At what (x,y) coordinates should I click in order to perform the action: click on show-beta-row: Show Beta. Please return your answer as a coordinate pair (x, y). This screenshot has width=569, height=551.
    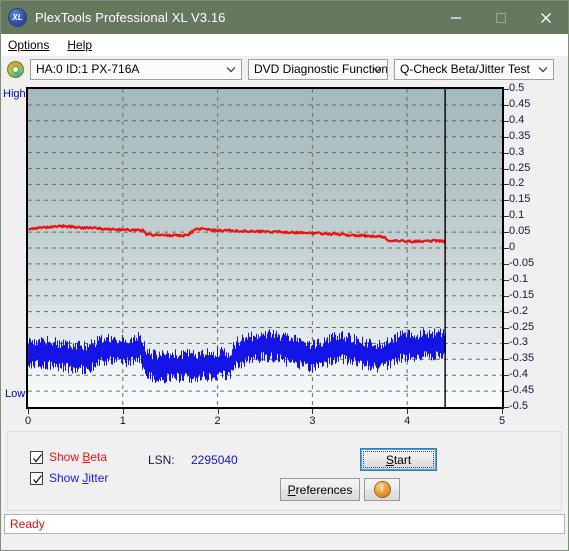
    Looking at the image, I should click on (68, 457).